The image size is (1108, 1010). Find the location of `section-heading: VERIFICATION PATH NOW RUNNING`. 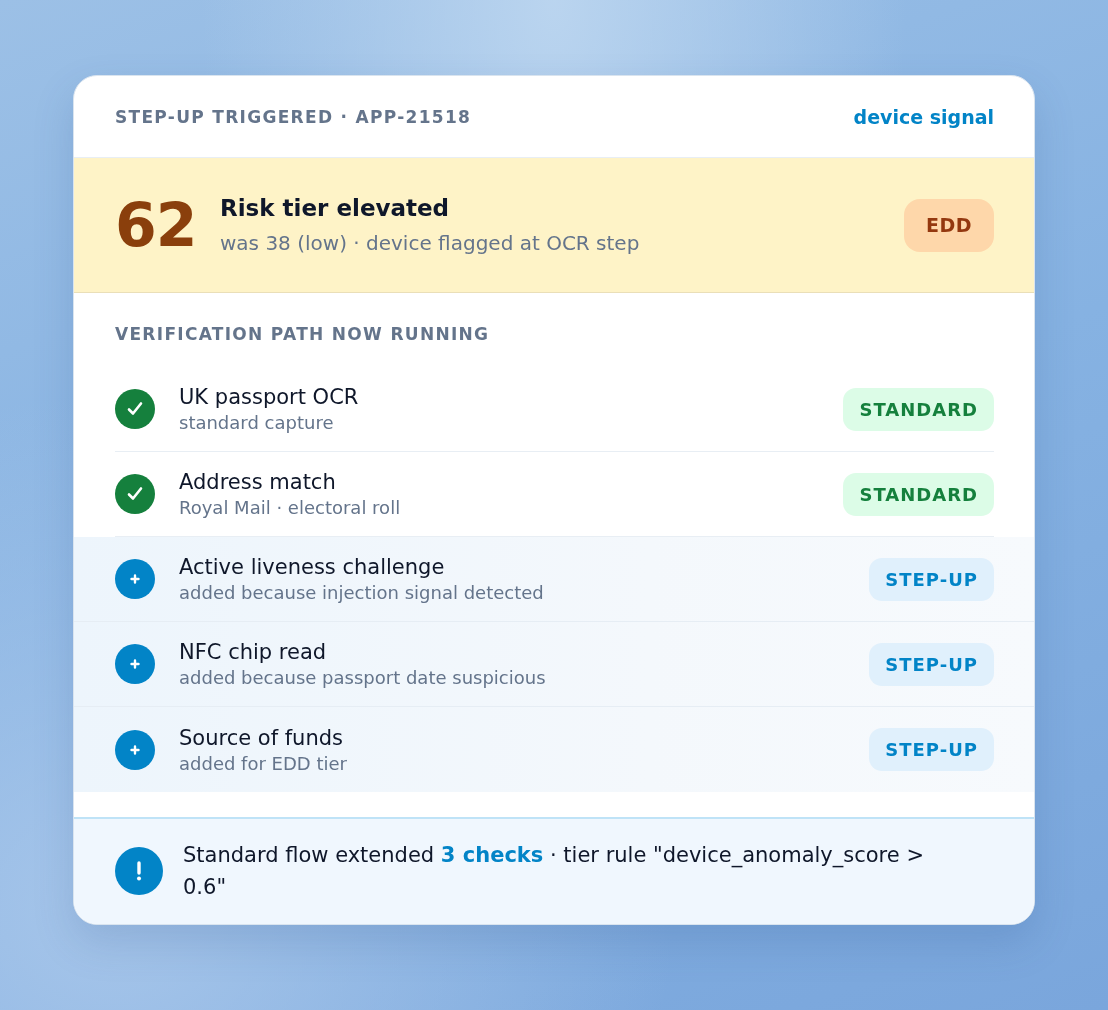

section-heading: VERIFICATION PATH NOW RUNNING is located at coordinates (302, 334).